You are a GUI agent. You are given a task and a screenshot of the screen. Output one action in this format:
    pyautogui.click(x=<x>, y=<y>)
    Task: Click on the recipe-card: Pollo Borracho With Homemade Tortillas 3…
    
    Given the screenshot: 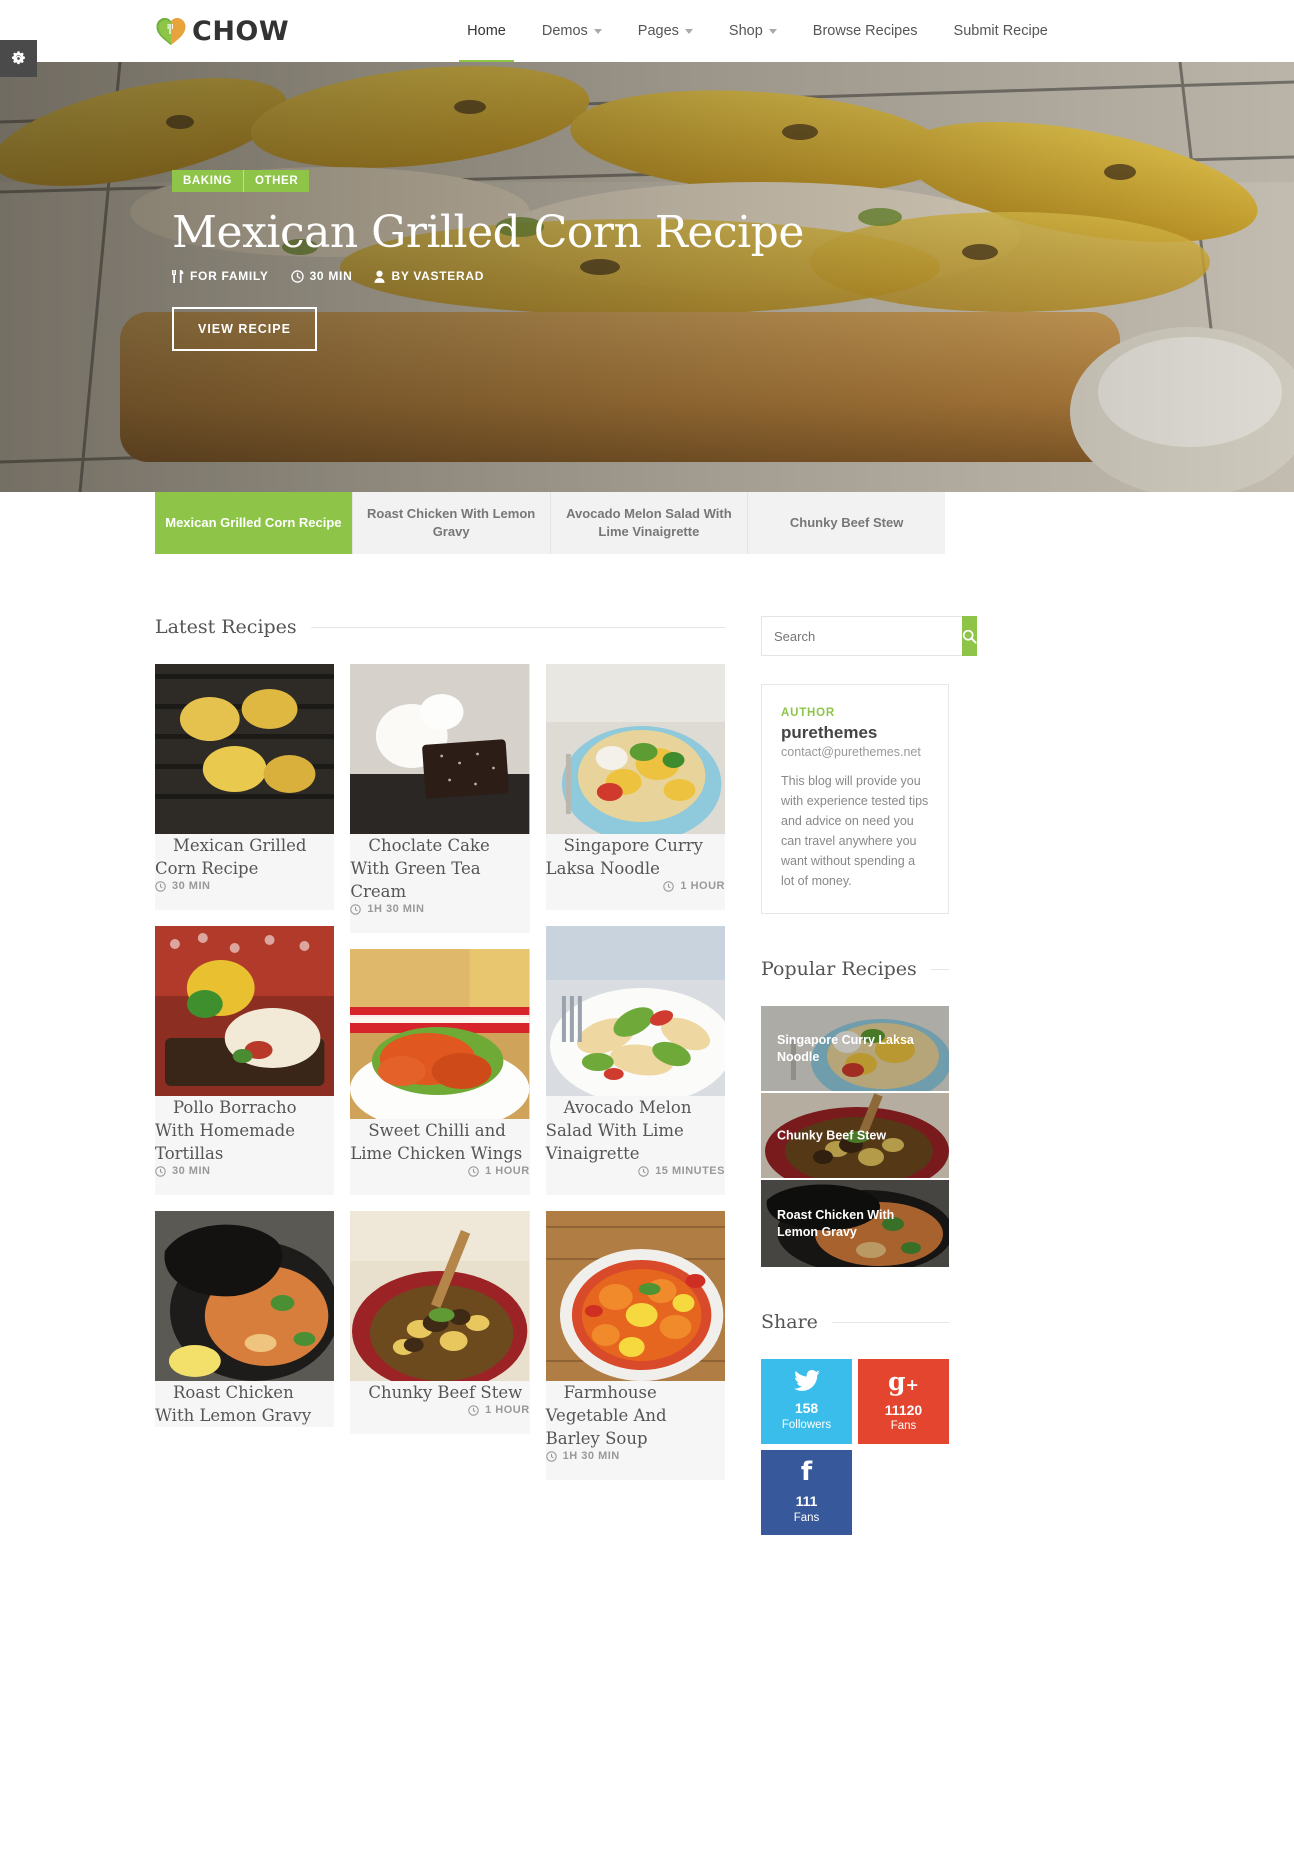 What is the action you would take?
    pyautogui.click(x=245, y=1060)
    